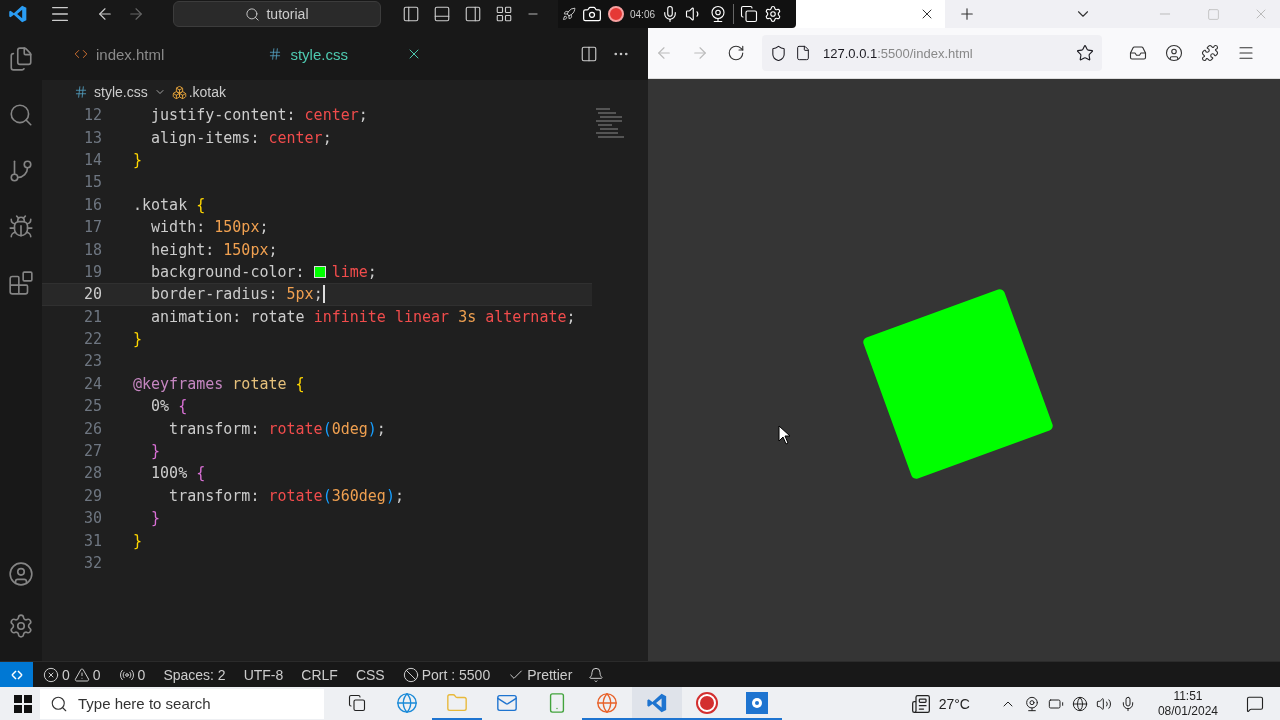  I want to click on warnings-status: 0, so click(96, 674).